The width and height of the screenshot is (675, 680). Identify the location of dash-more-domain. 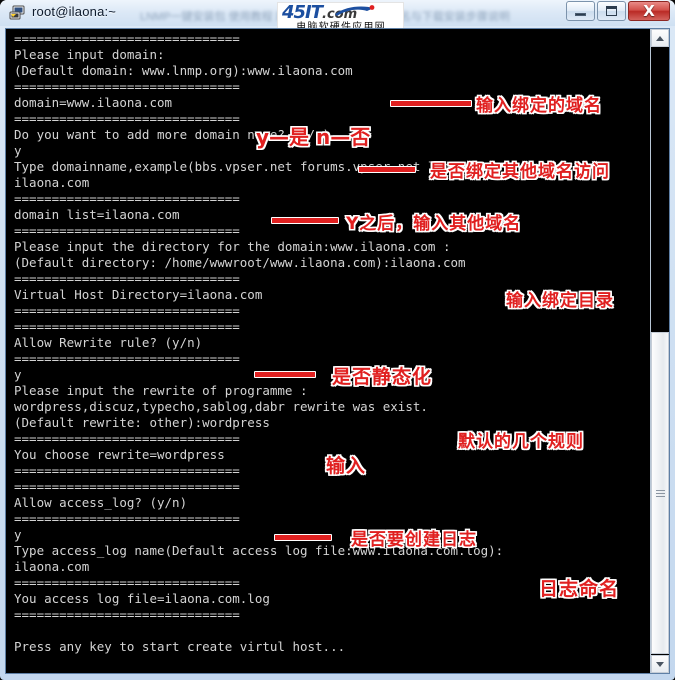
(387, 169).